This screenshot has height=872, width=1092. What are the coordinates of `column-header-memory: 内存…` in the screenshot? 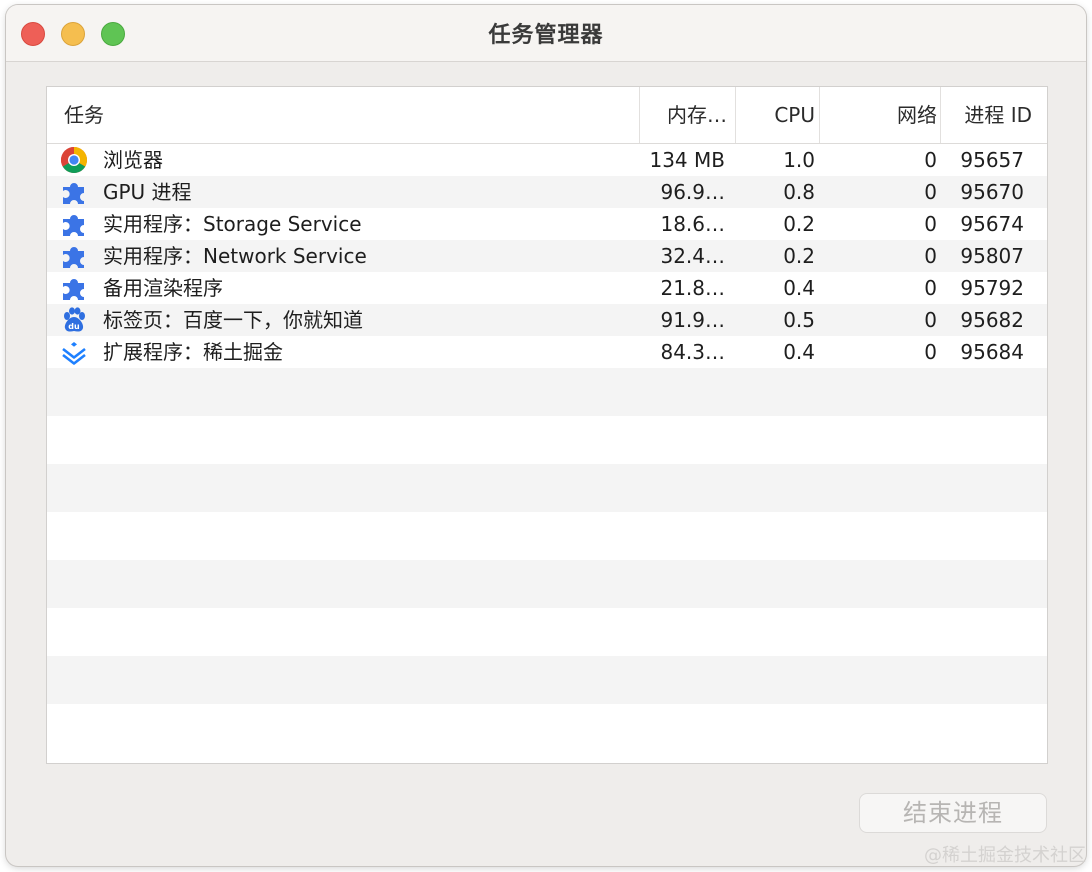 It's located at (686, 115).